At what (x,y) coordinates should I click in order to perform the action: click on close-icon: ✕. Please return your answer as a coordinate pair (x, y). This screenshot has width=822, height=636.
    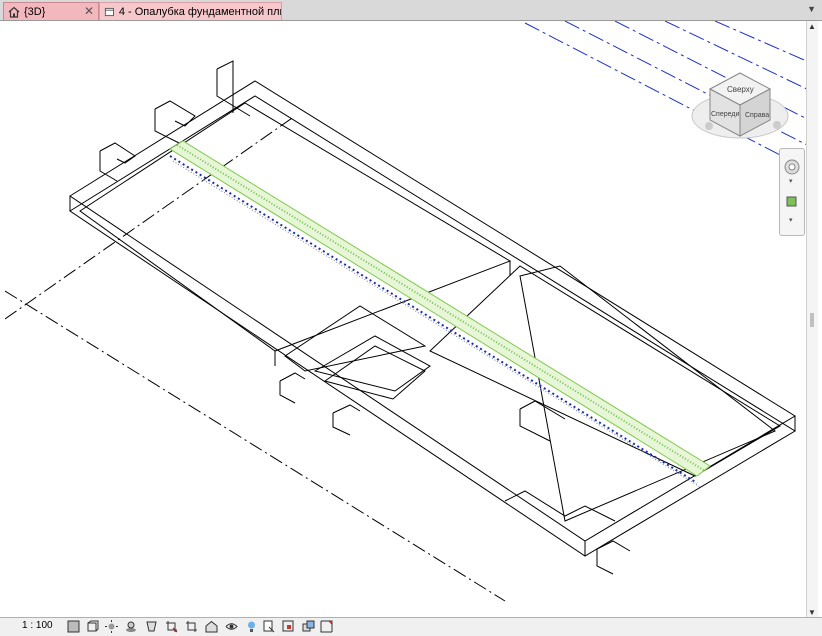
    Looking at the image, I should click on (89, 11).